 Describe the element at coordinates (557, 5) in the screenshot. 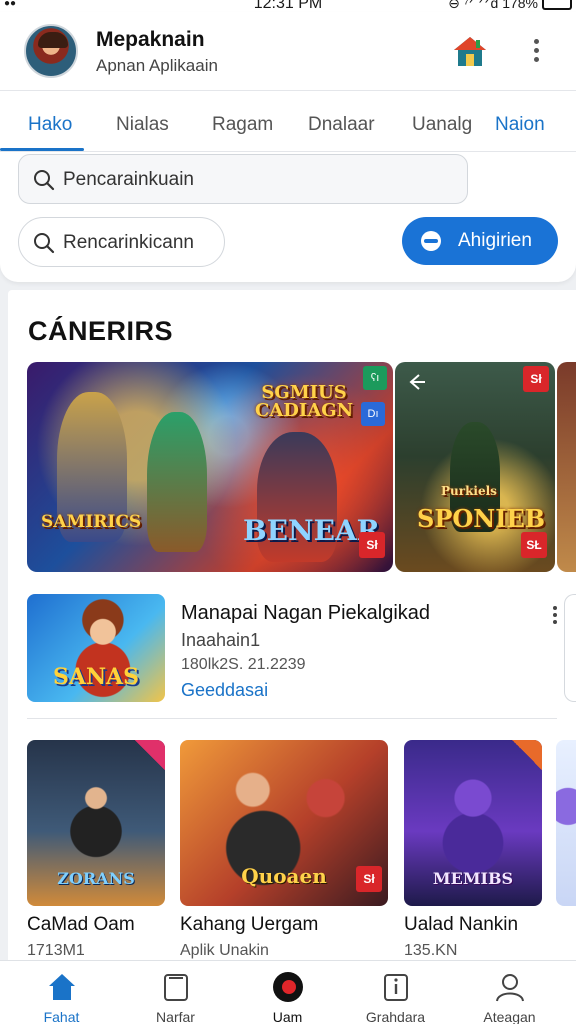

I see `battery-icon` at that location.